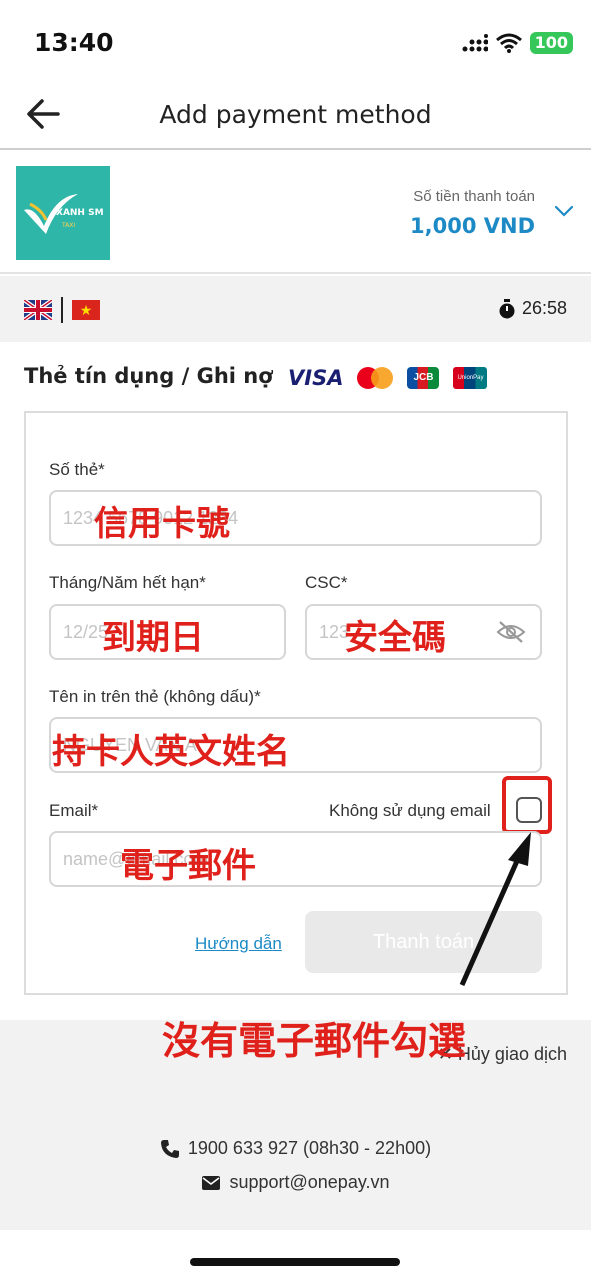  I want to click on cancel-label: Hủy giao dịch, so click(512, 1054).